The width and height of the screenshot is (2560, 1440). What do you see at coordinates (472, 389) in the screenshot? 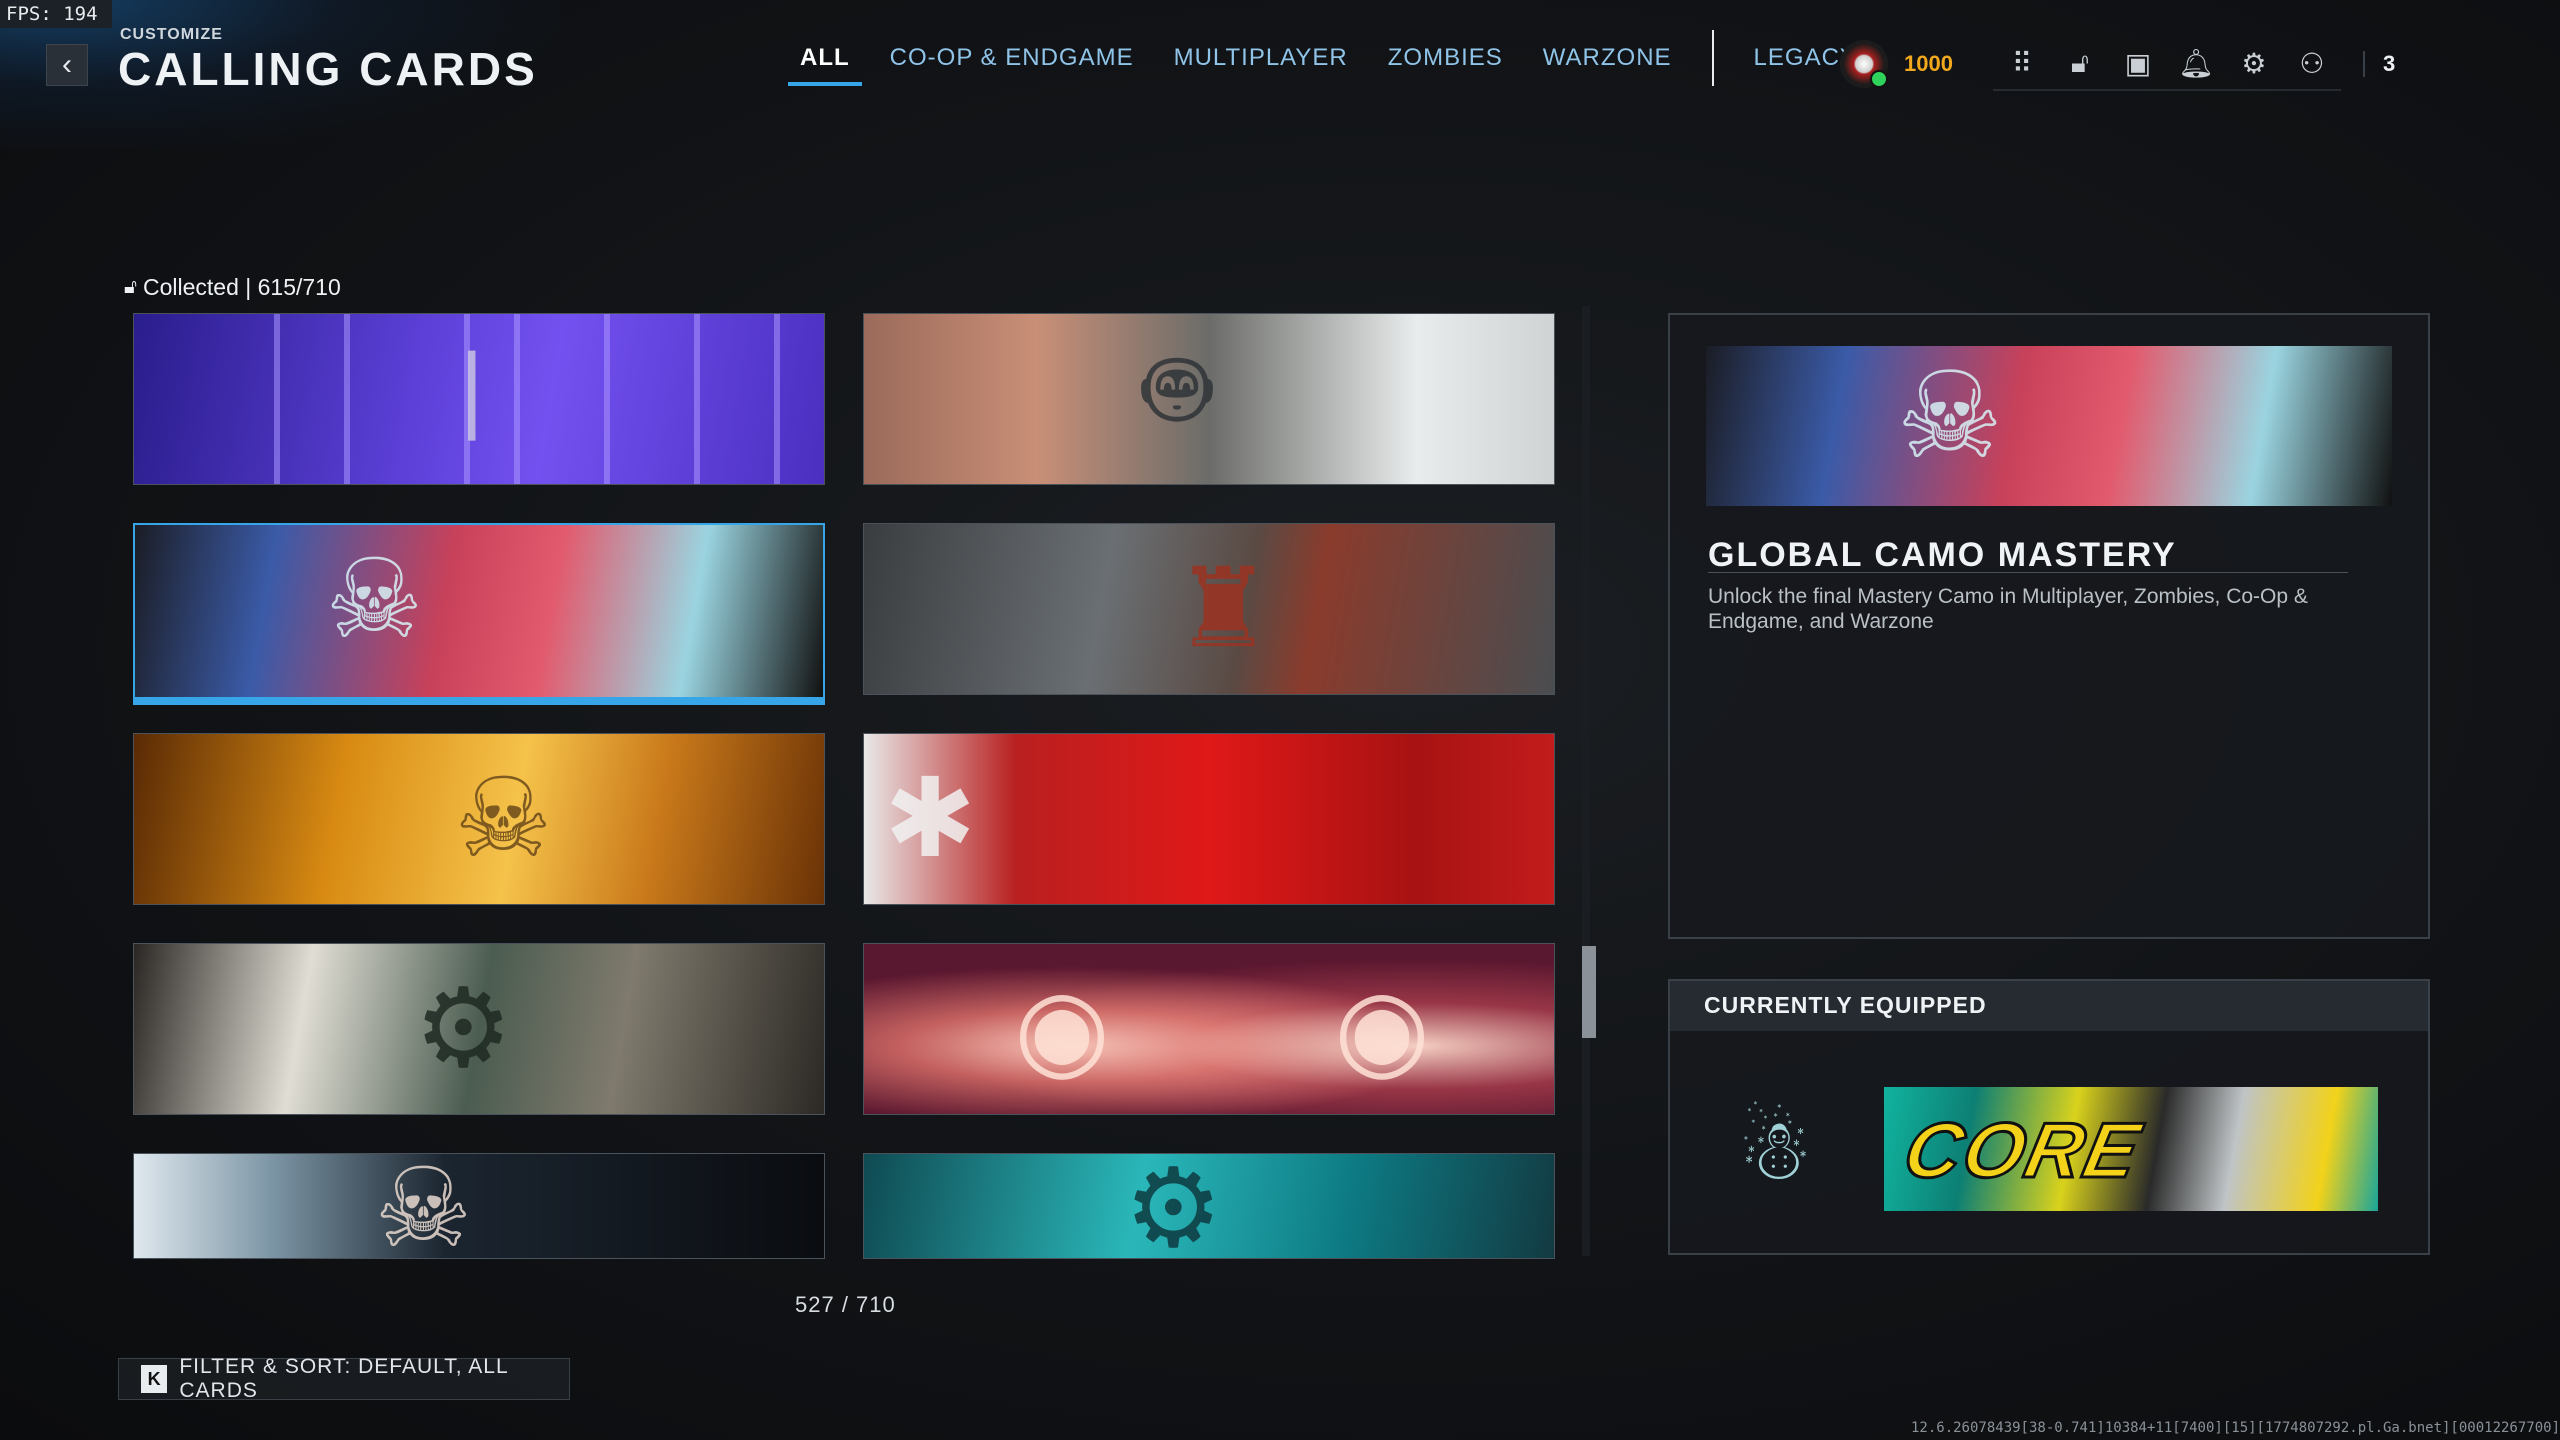
I see `feather-icon: ❘` at bounding box center [472, 389].